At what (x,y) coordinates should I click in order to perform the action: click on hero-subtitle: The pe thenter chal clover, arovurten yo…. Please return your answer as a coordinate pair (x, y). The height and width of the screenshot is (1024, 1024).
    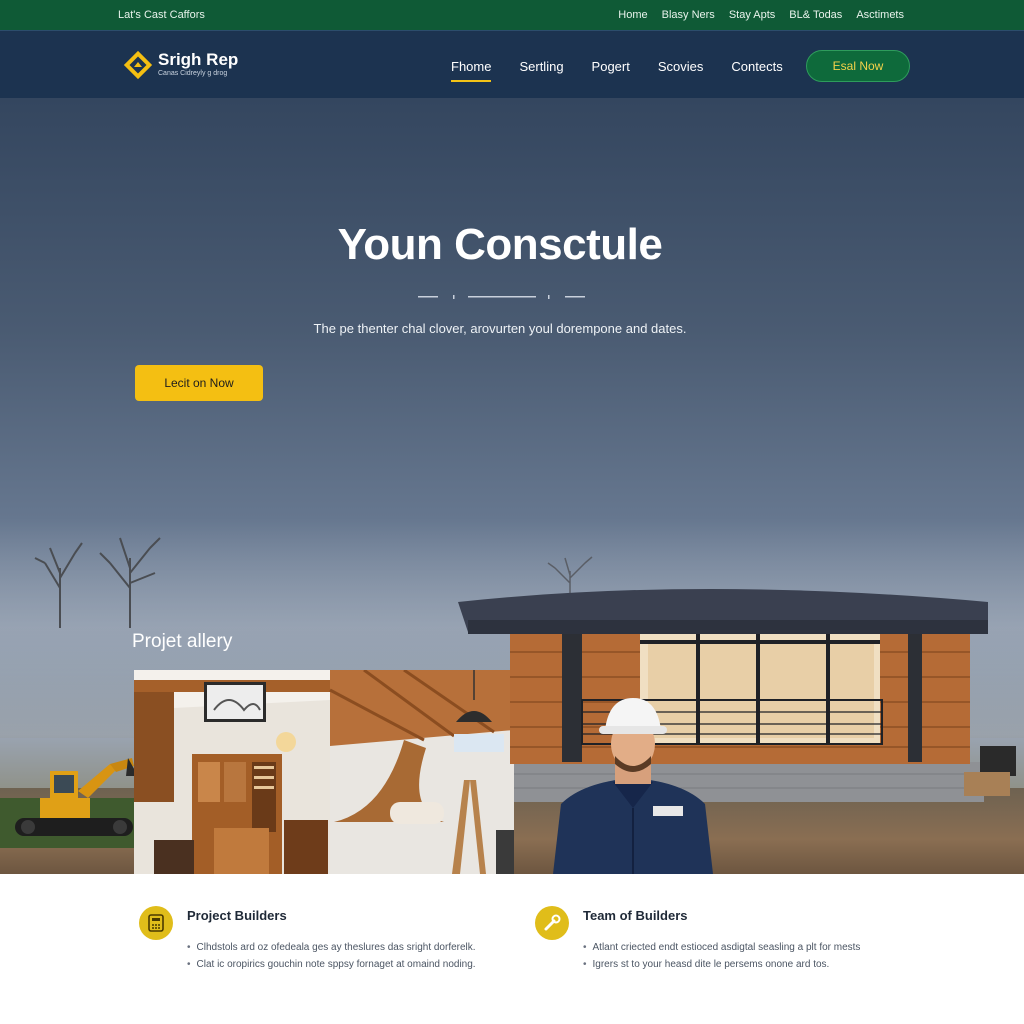
    Looking at the image, I should click on (500, 328).